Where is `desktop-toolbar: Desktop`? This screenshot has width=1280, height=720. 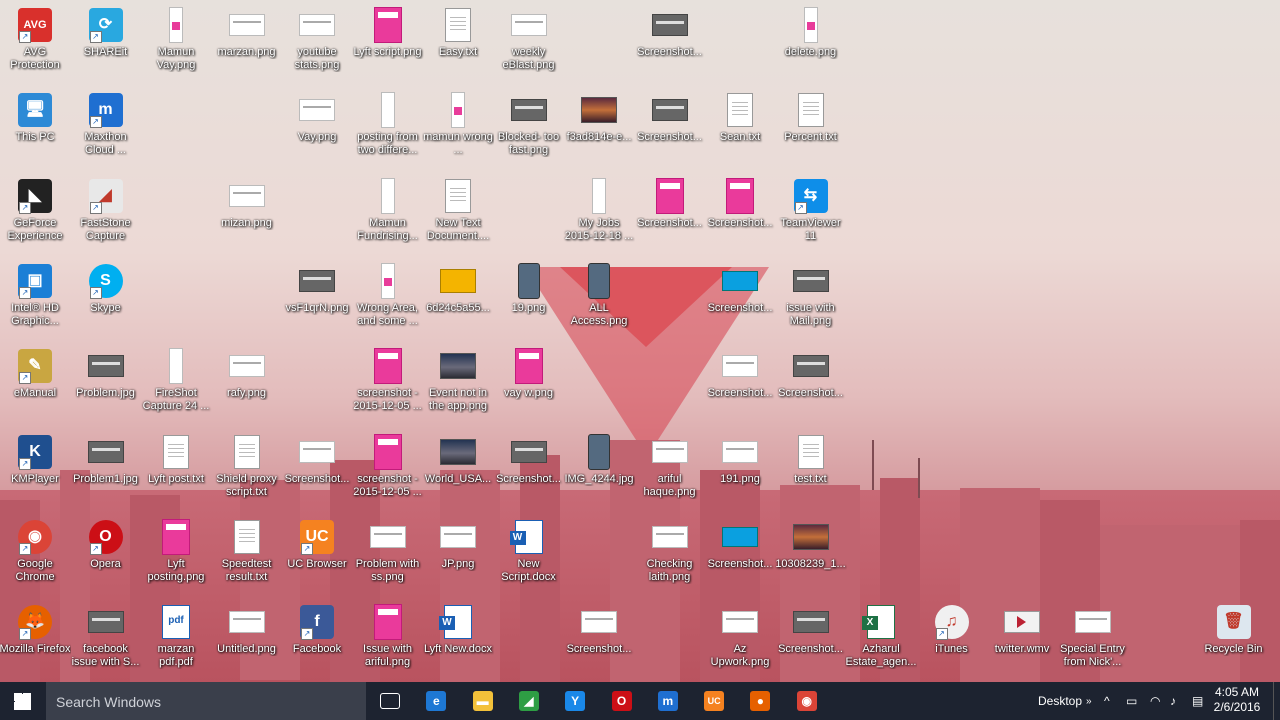 desktop-toolbar: Desktop is located at coordinates (1060, 701).